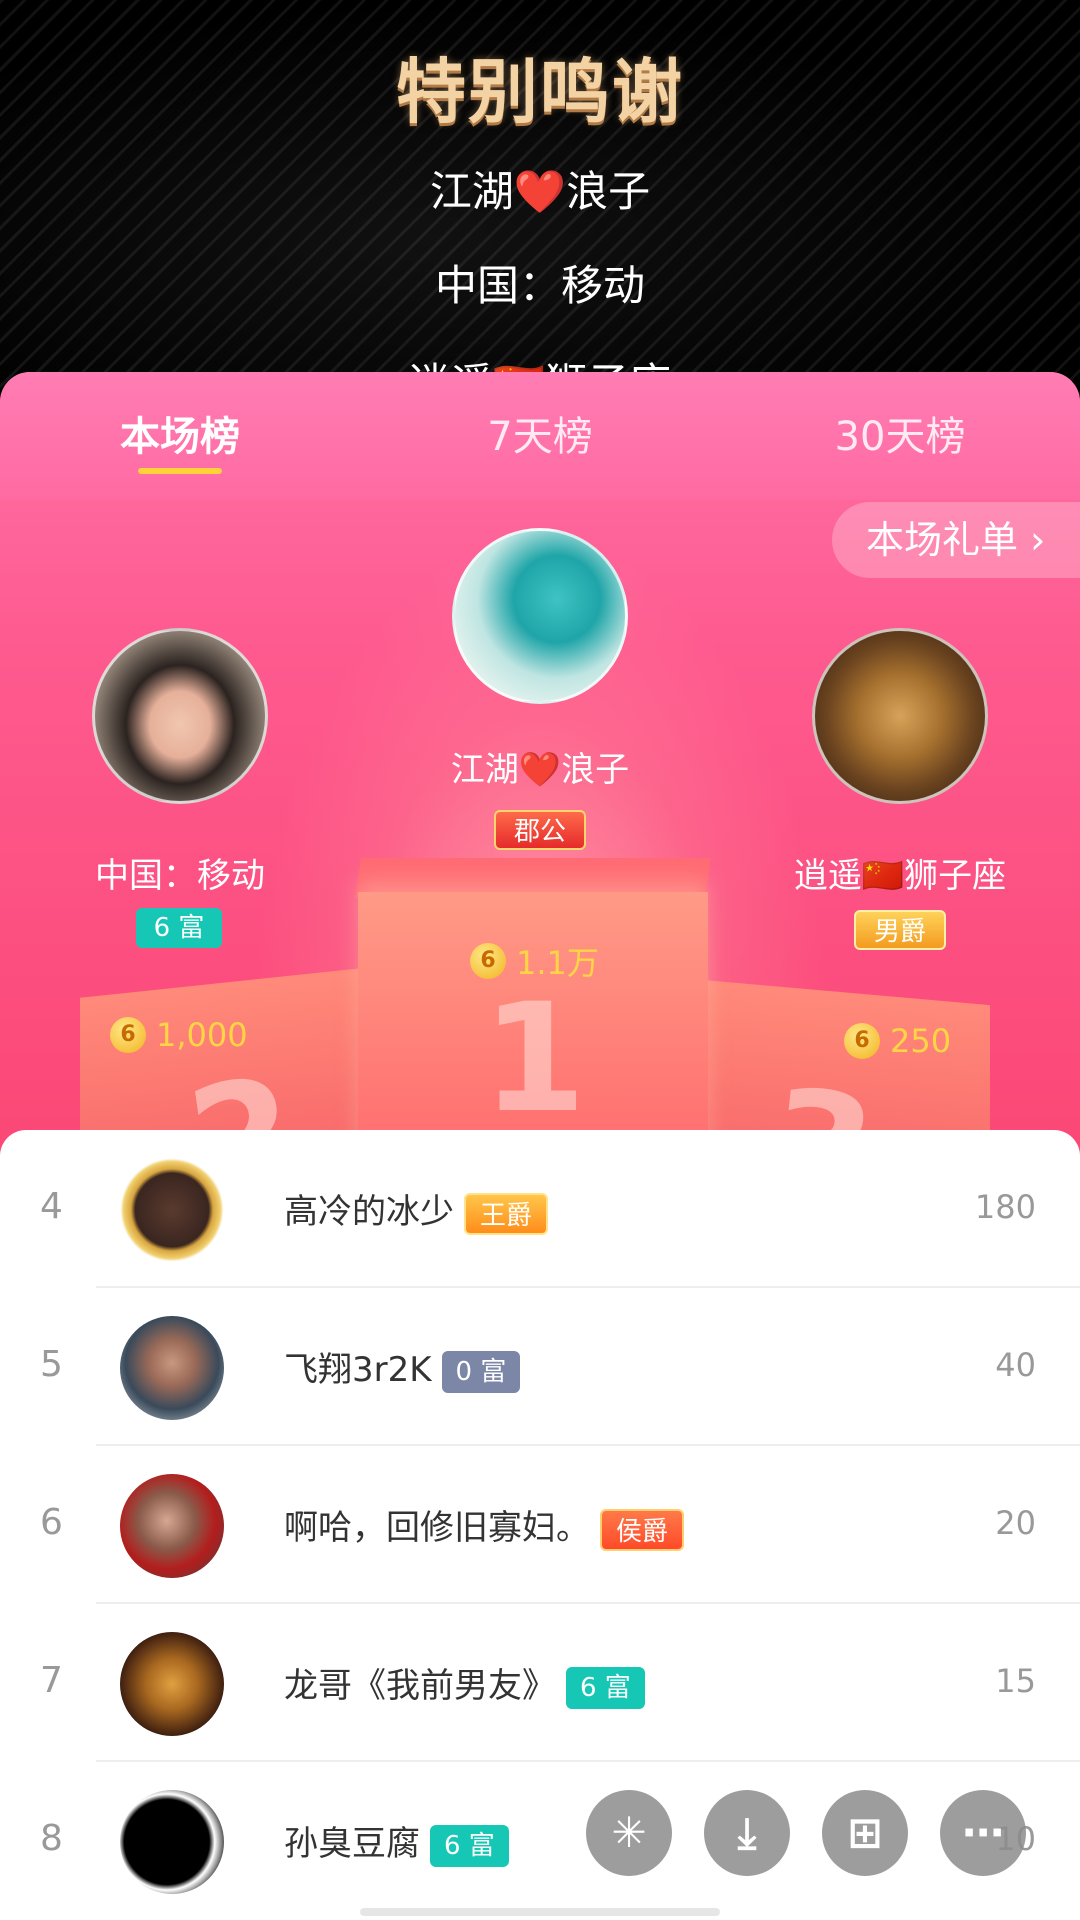  What do you see at coordinates (642, 1529) in the screenshot?
I see `rank-badge: 侯爵` at bounding box center [642, 1529].